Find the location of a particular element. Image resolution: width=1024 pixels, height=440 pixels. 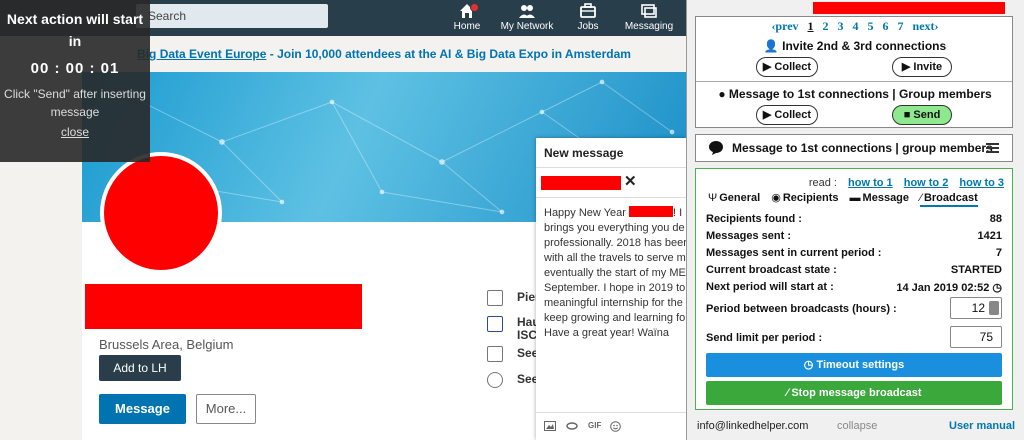

pager-page: 6 is located at coordinates (886, 26).